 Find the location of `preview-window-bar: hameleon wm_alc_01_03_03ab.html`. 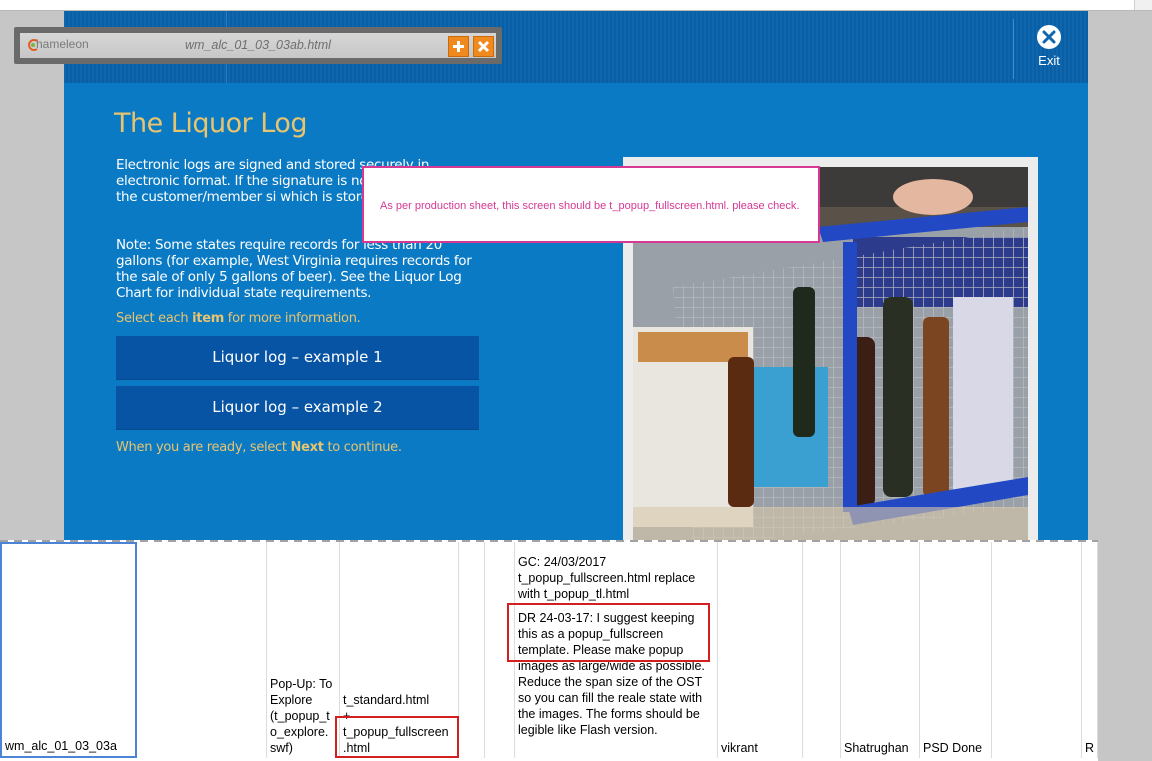

preview-window-bar: hameleon wm_alc_01_03_03ab.html is located at coordinates (258, 45).